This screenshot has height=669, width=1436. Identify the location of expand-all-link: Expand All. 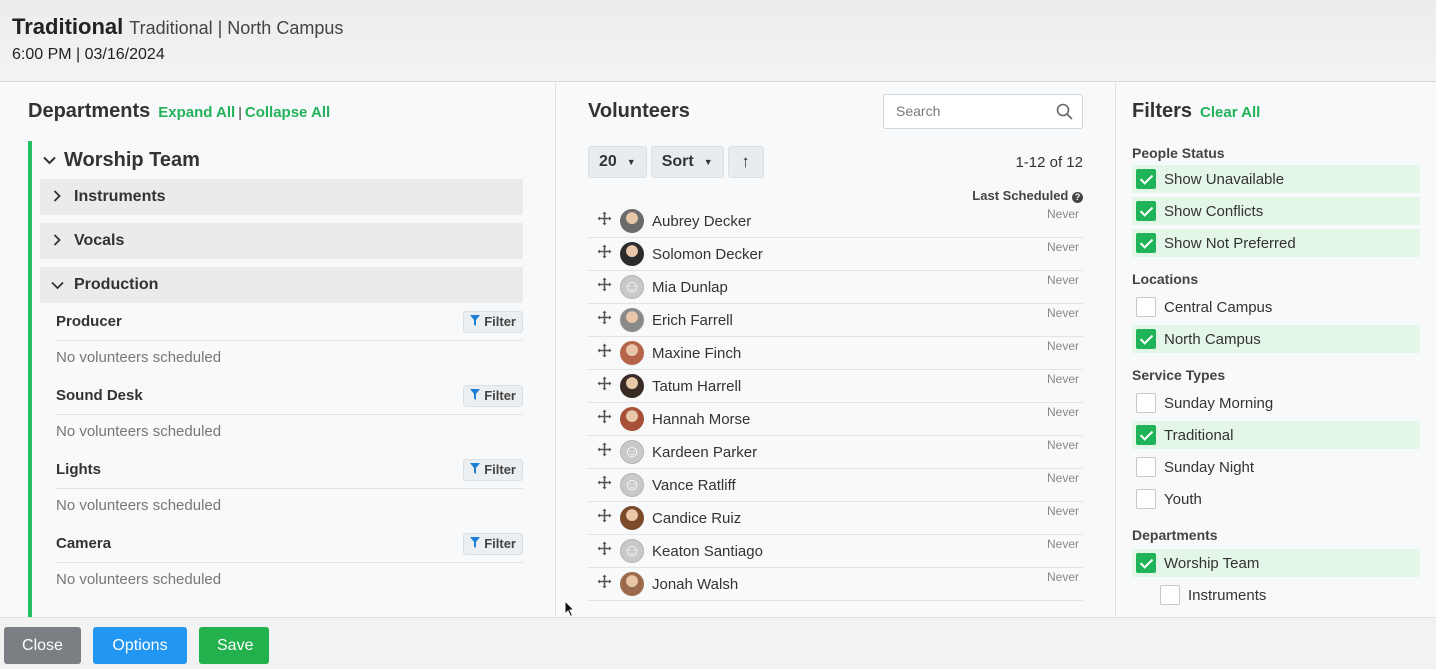
(196, 112).